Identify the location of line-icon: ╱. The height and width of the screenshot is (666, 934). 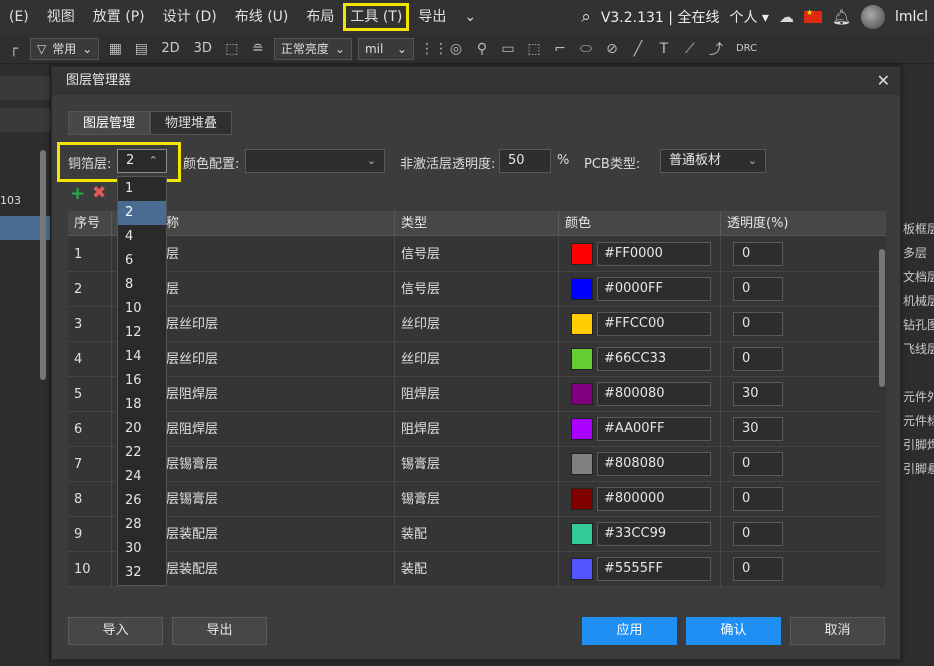
(638, 49).